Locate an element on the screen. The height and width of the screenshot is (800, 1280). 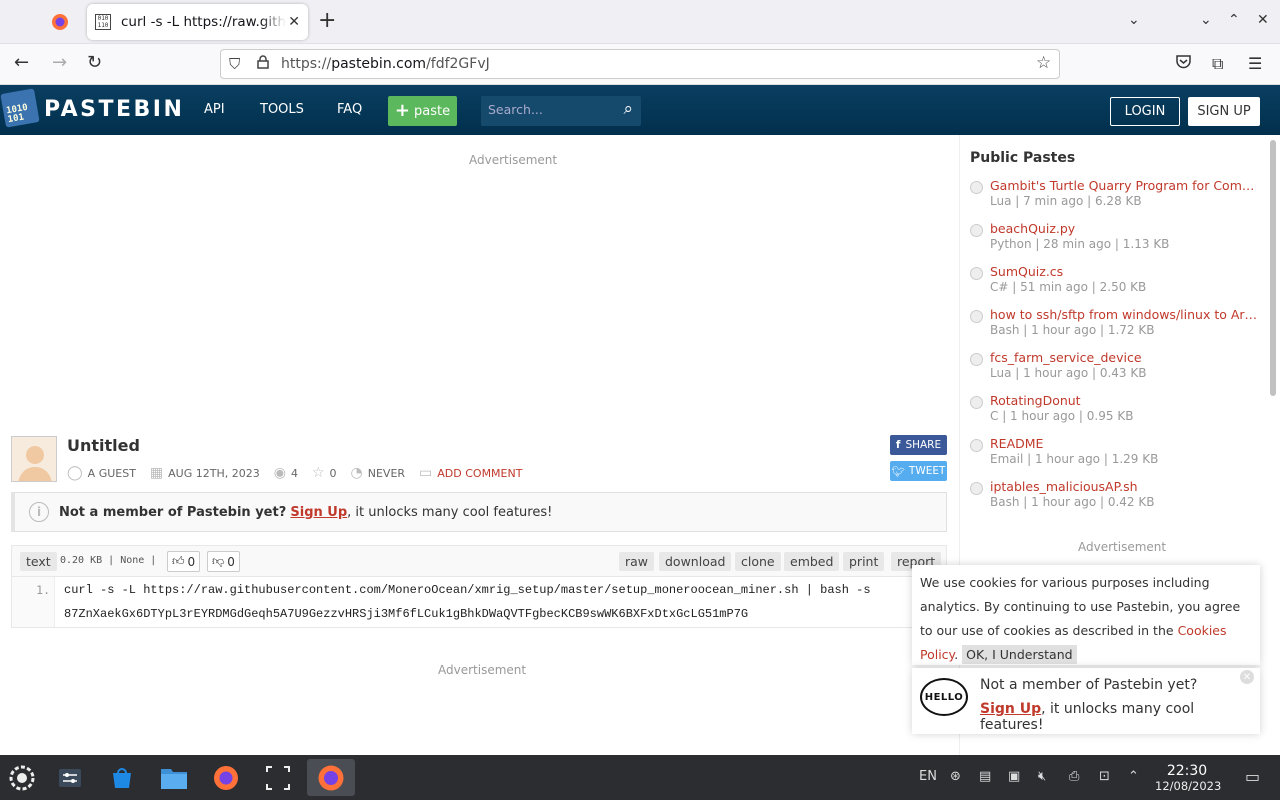
reload-icon: ↻ is located at coordinates (94, 63).